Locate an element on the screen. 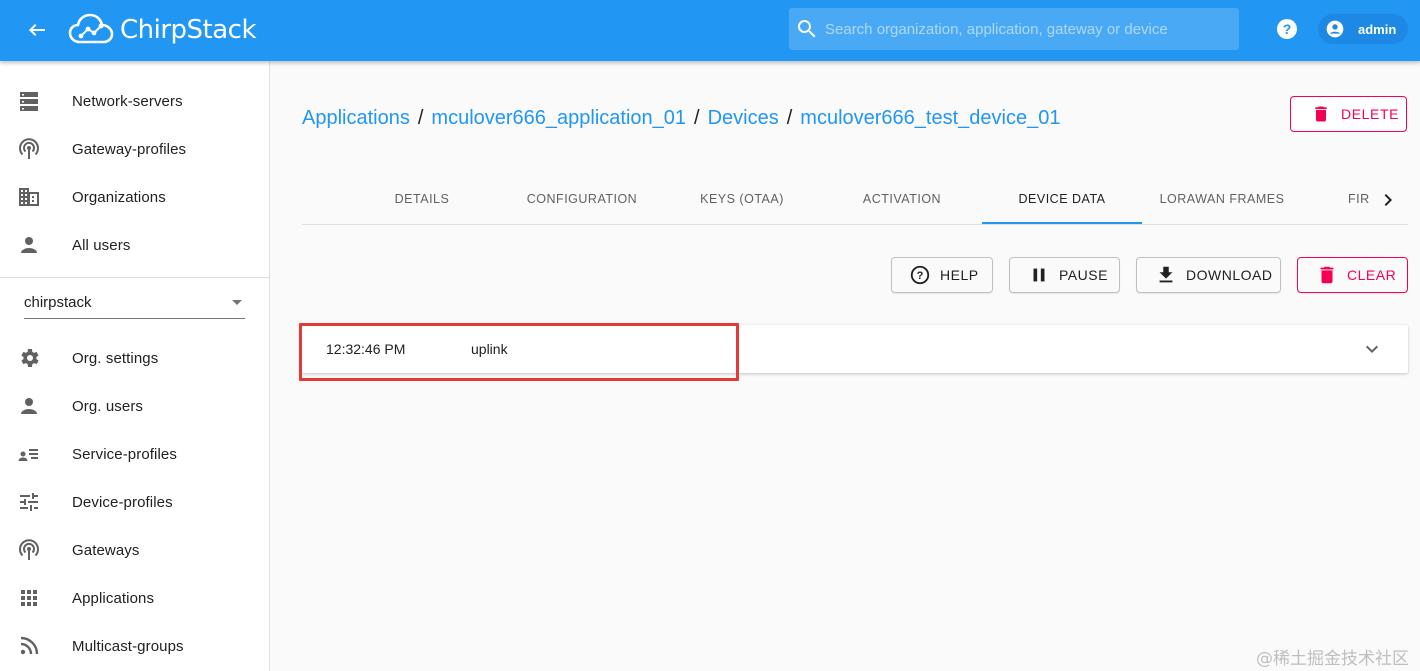 The width and height of the screenshot is (1420, 671). cloud-logo-icon is located at coordinates (91, 28).